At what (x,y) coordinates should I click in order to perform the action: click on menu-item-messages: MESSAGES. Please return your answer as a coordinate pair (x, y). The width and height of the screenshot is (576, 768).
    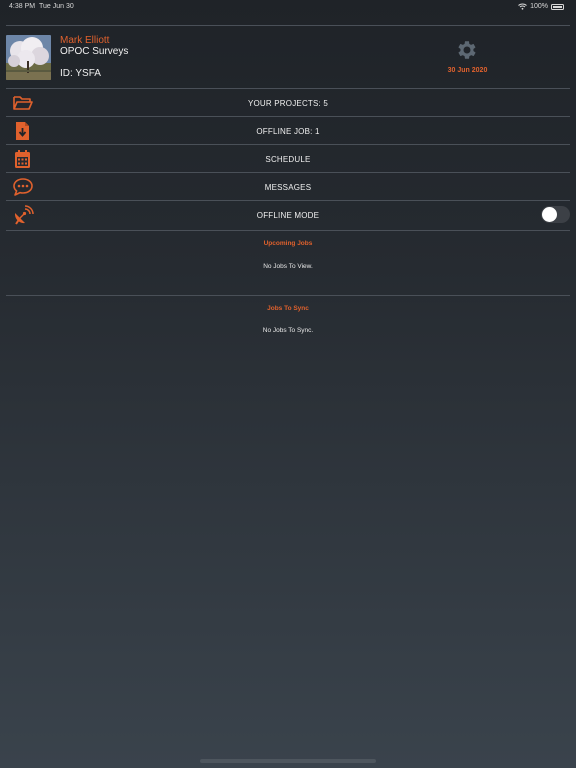
    Looking at the image, I should click on (288, 187).